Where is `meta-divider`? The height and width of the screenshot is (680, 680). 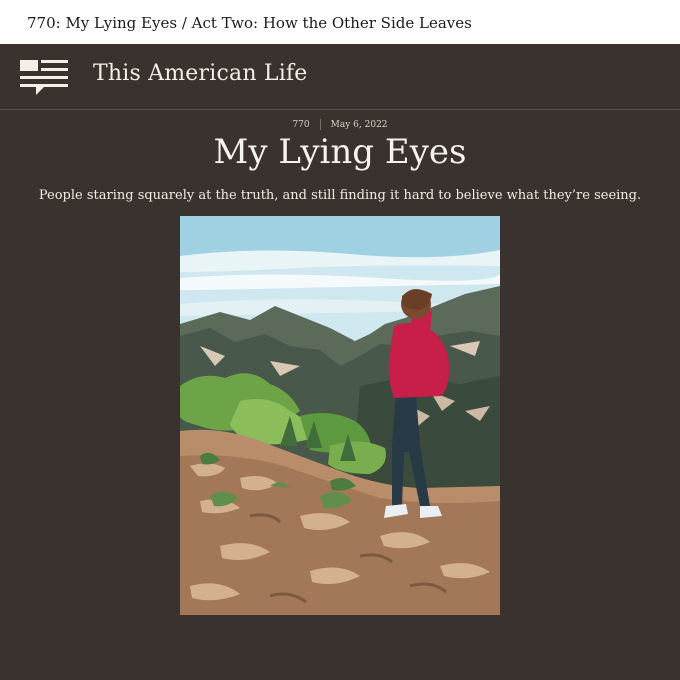
meta-divider is located at coordinates (320, 124).